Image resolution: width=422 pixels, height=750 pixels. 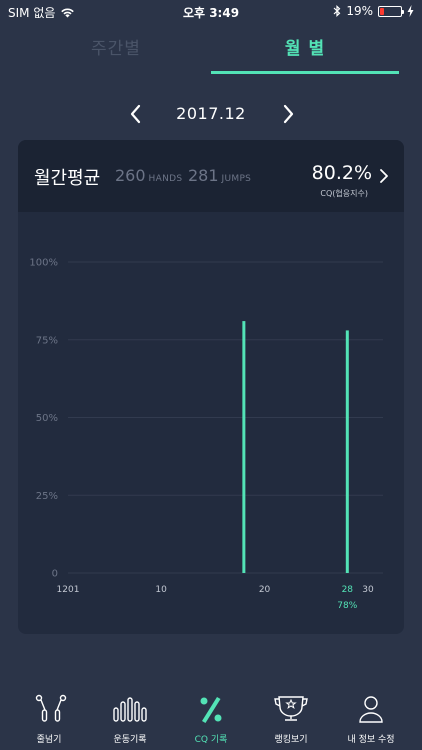 What do you see at coordinates (211, 739) in the screenshot?
I see `bottom-tab-label: CQ 기록` at bounding box center [211, 739].